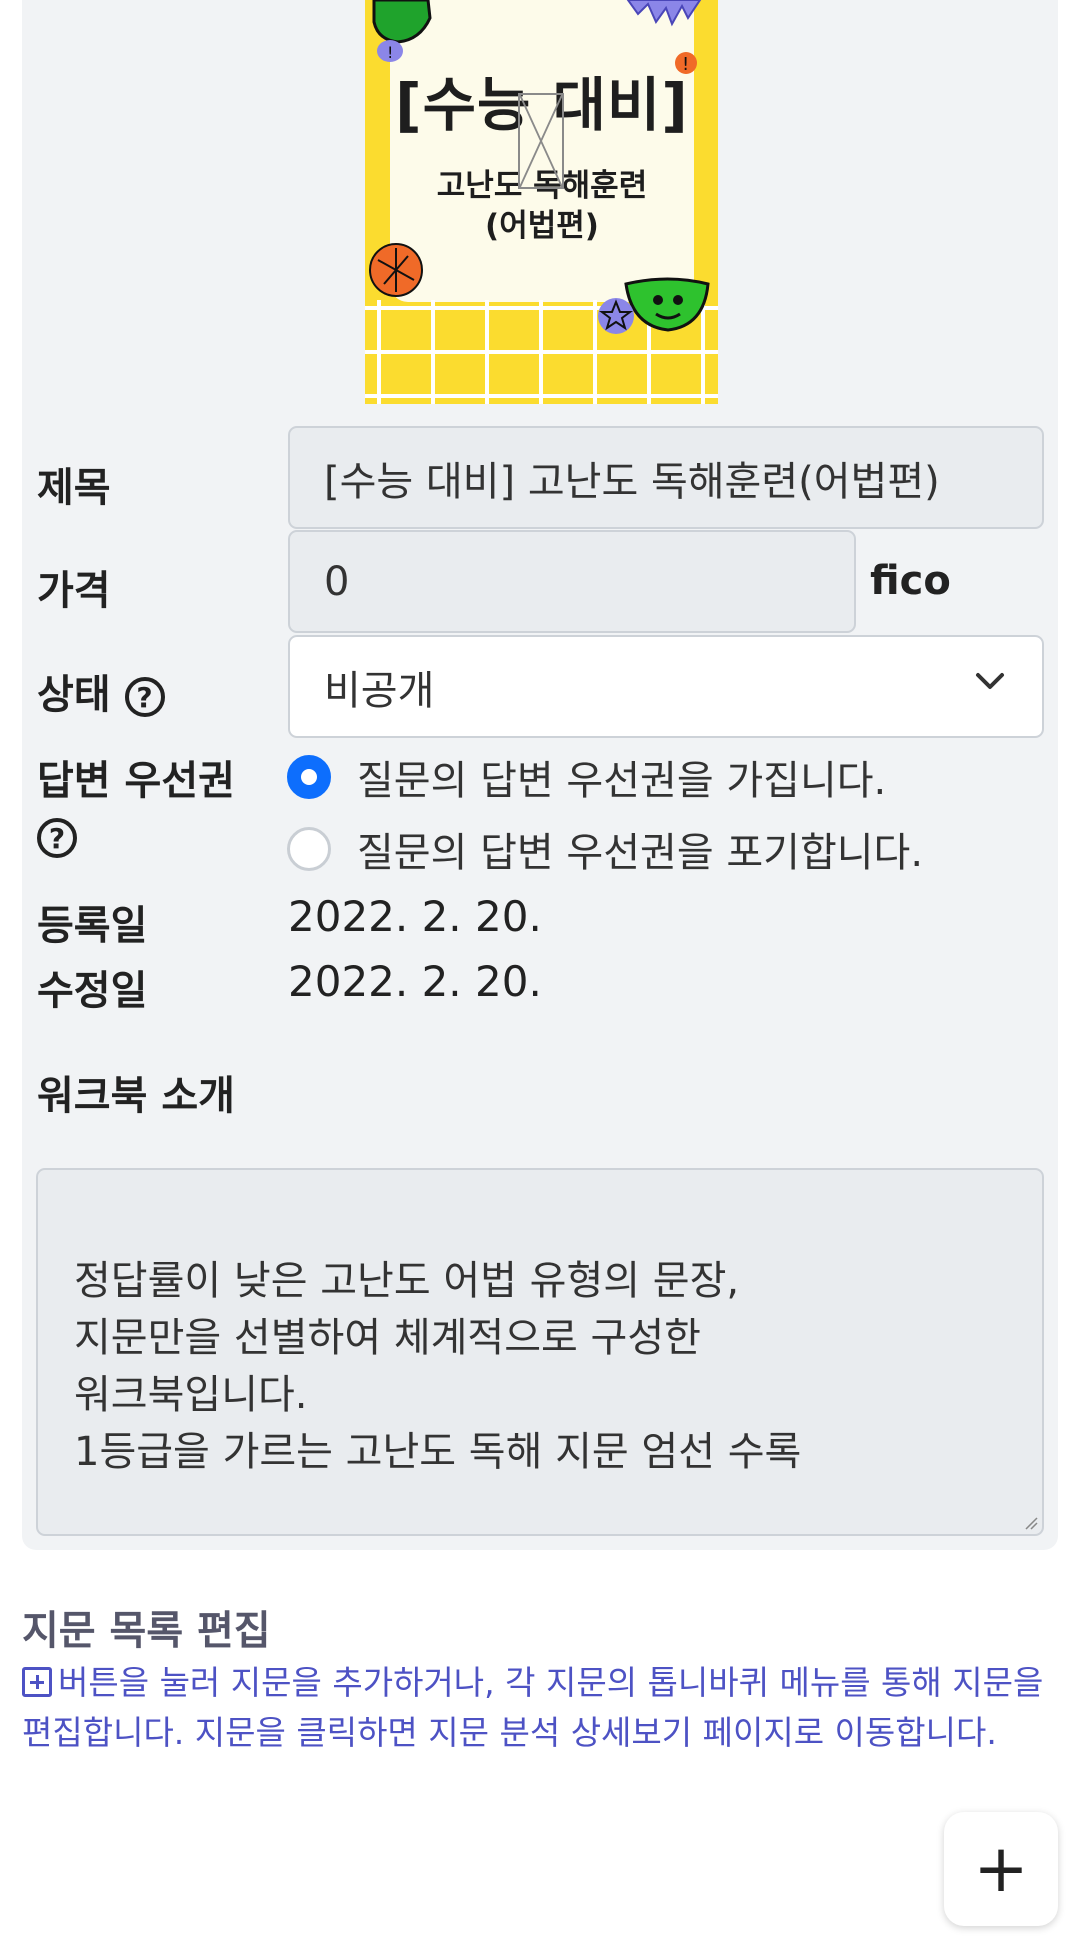 Image resolution: width=1080 pixels, height=1960 pixels. I want to click on status-select: 비공개, so click(666, 686).